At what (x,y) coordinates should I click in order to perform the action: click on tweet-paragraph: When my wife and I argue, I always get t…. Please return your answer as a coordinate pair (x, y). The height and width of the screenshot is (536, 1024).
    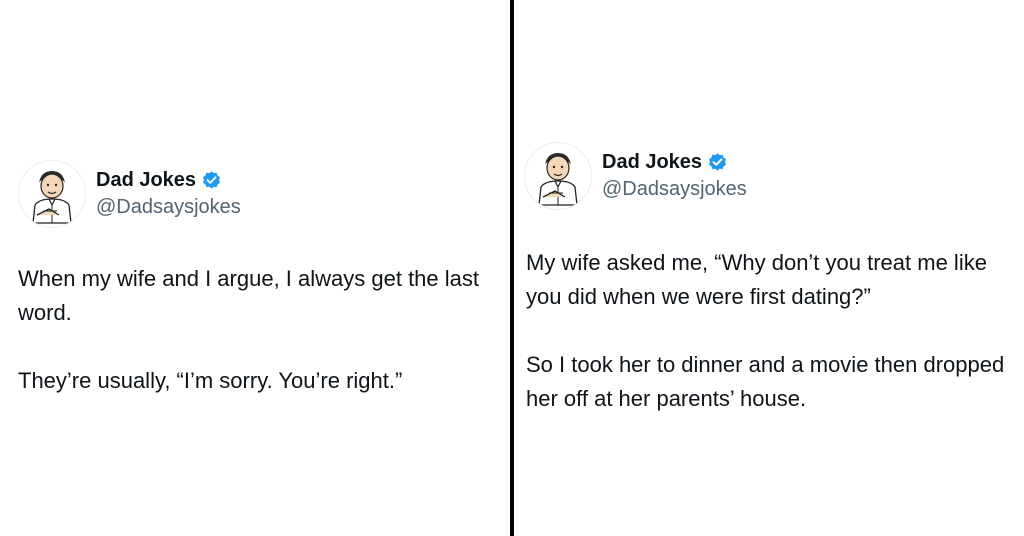
    Looking at the image, I should click on (249, 295).